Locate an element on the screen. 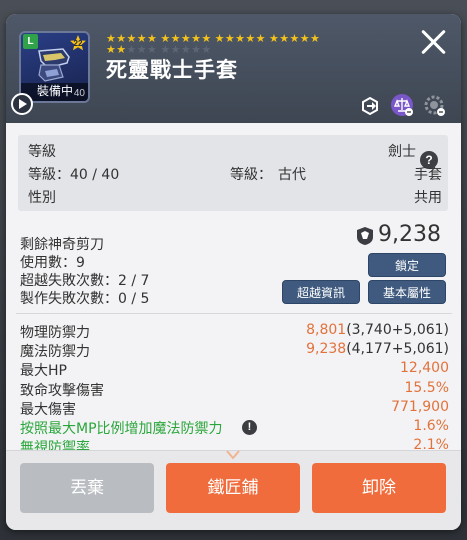 This screenshot has width=467, height=540. combat-power-icon is located at coordinates (365, 236).